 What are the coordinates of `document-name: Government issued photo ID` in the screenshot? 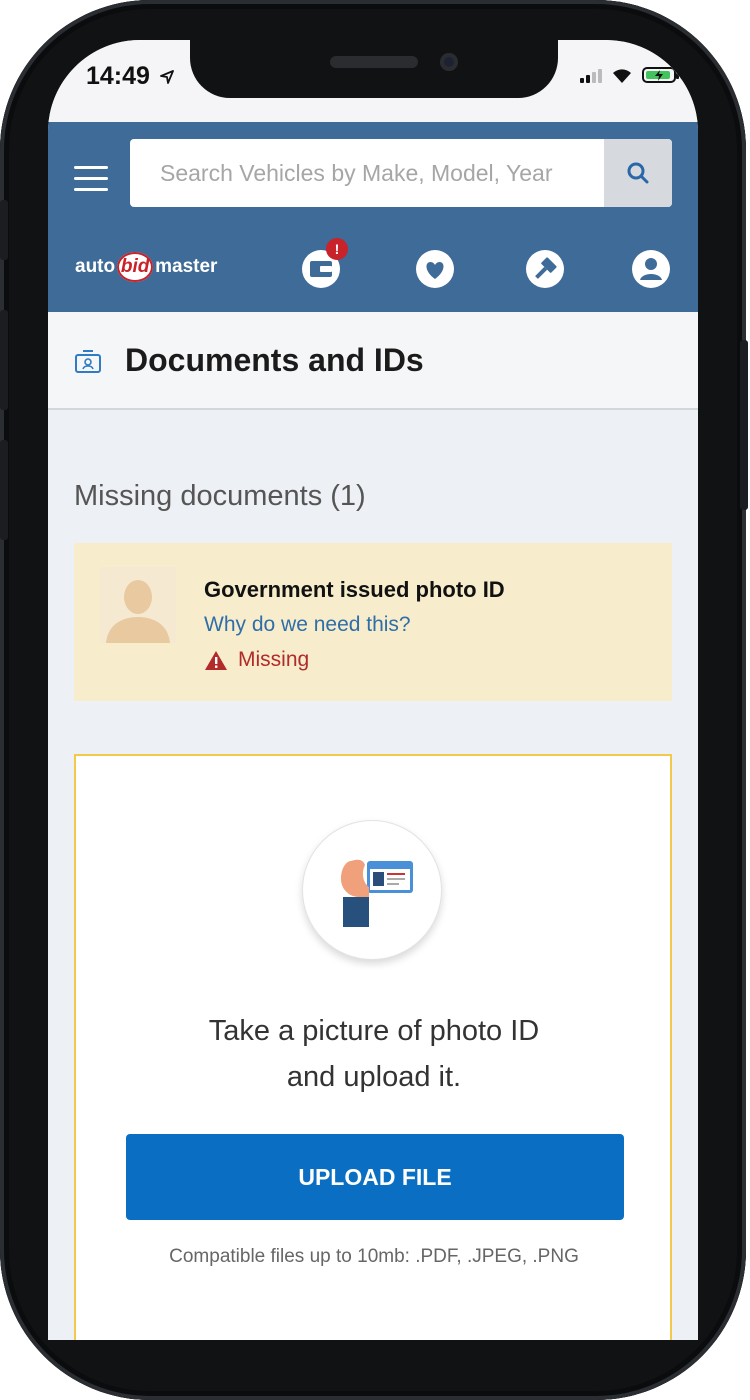 It's located at (354, 589).